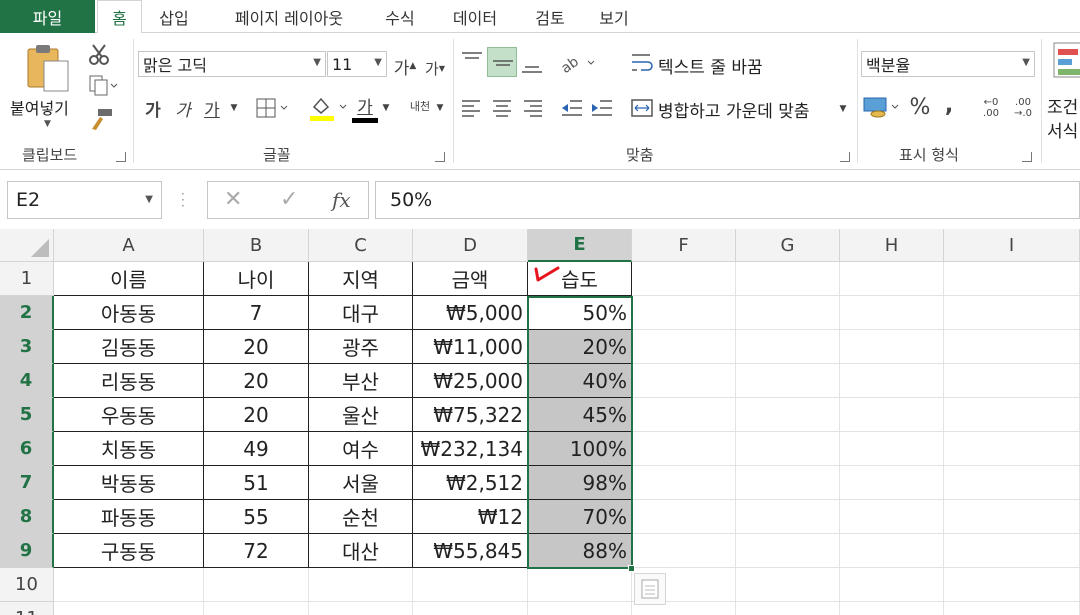 The height and width of the screenshot is (615, 1080). I want to click on cell-b6: 49, so click(256, 449).